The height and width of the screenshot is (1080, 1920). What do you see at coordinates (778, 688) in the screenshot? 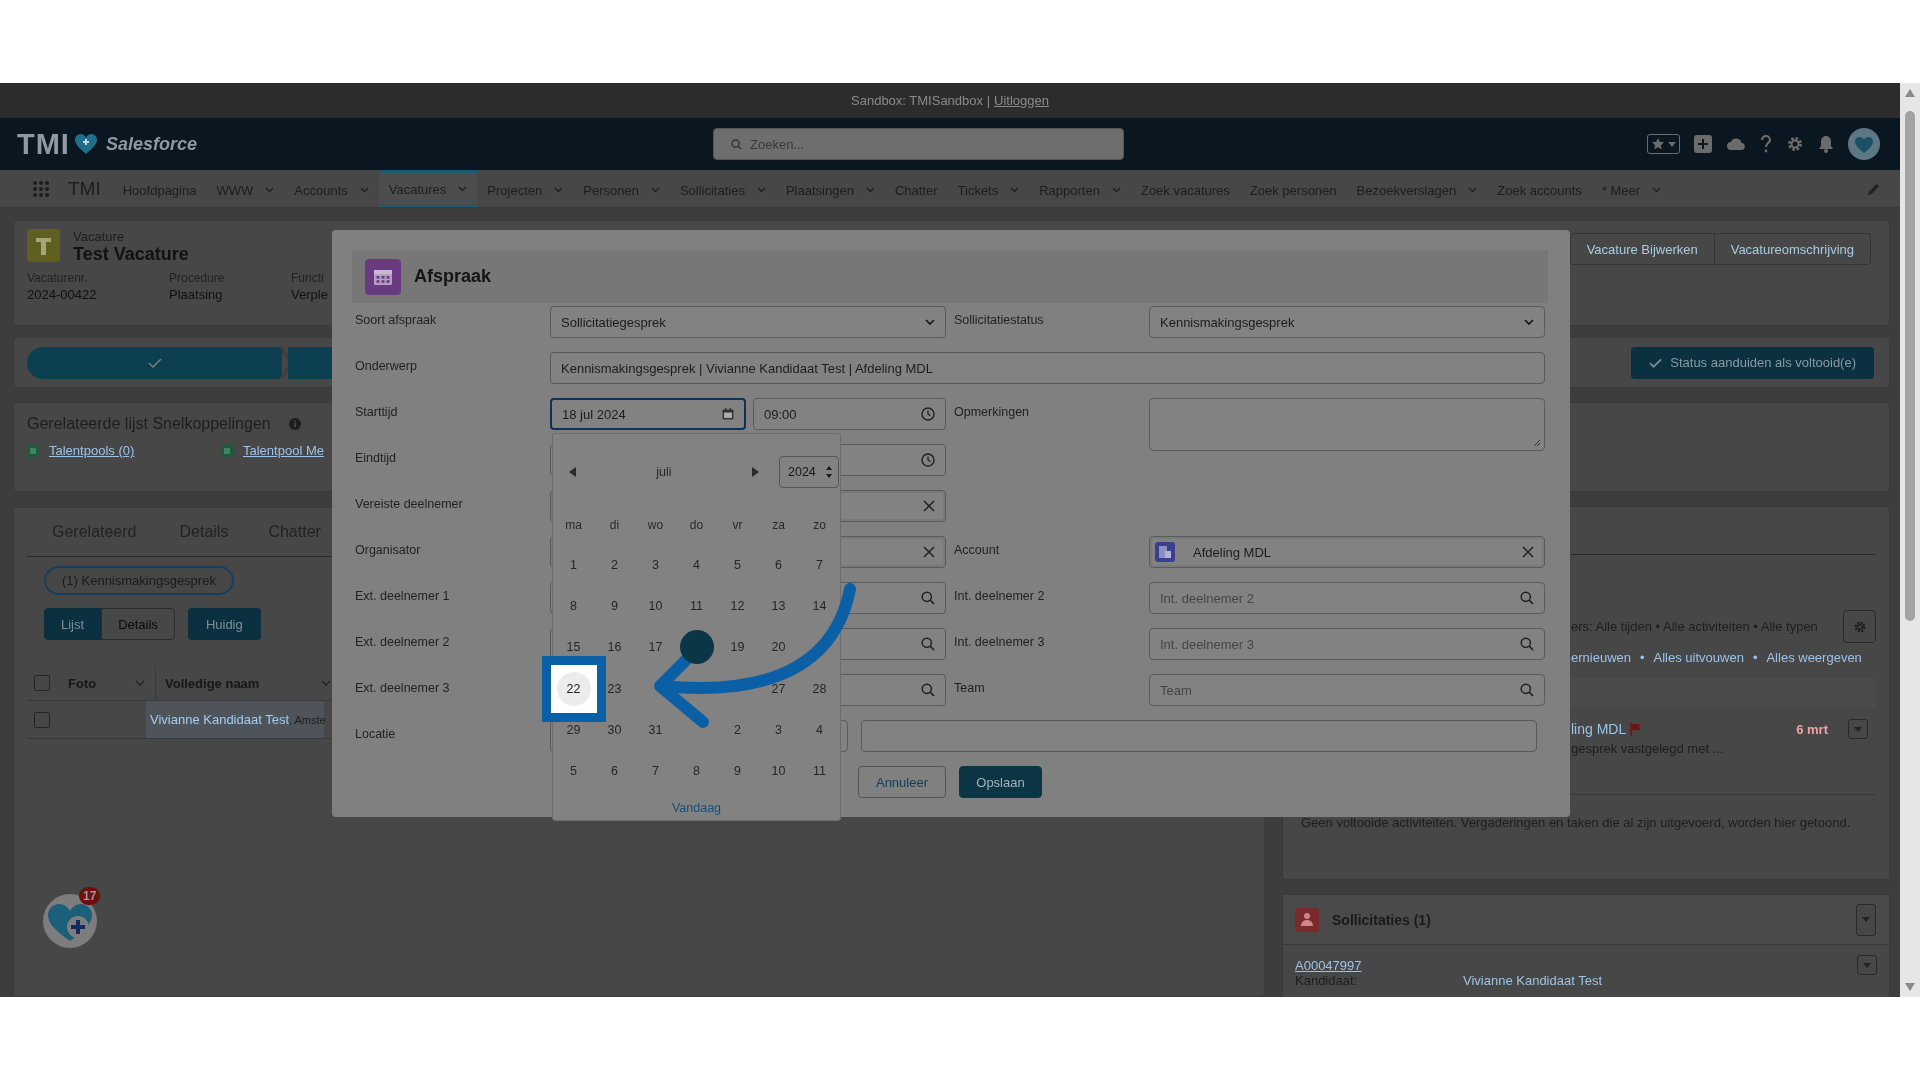
I see `calendar-day: 27` at bounding box center [778, 688].